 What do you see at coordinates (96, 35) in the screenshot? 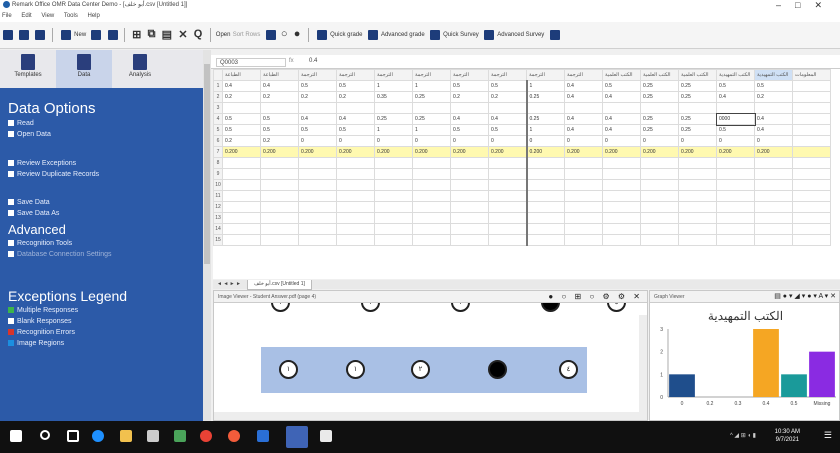
I see `save-icon` at bounding box center [96, 35].